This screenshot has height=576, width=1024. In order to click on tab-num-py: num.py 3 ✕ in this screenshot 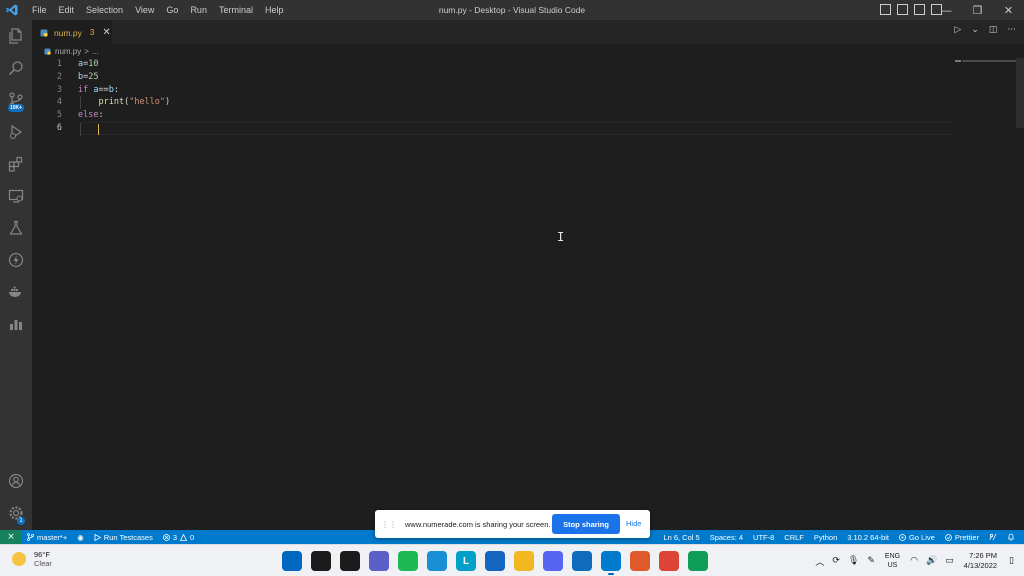, I will do `click(72, 32)`.